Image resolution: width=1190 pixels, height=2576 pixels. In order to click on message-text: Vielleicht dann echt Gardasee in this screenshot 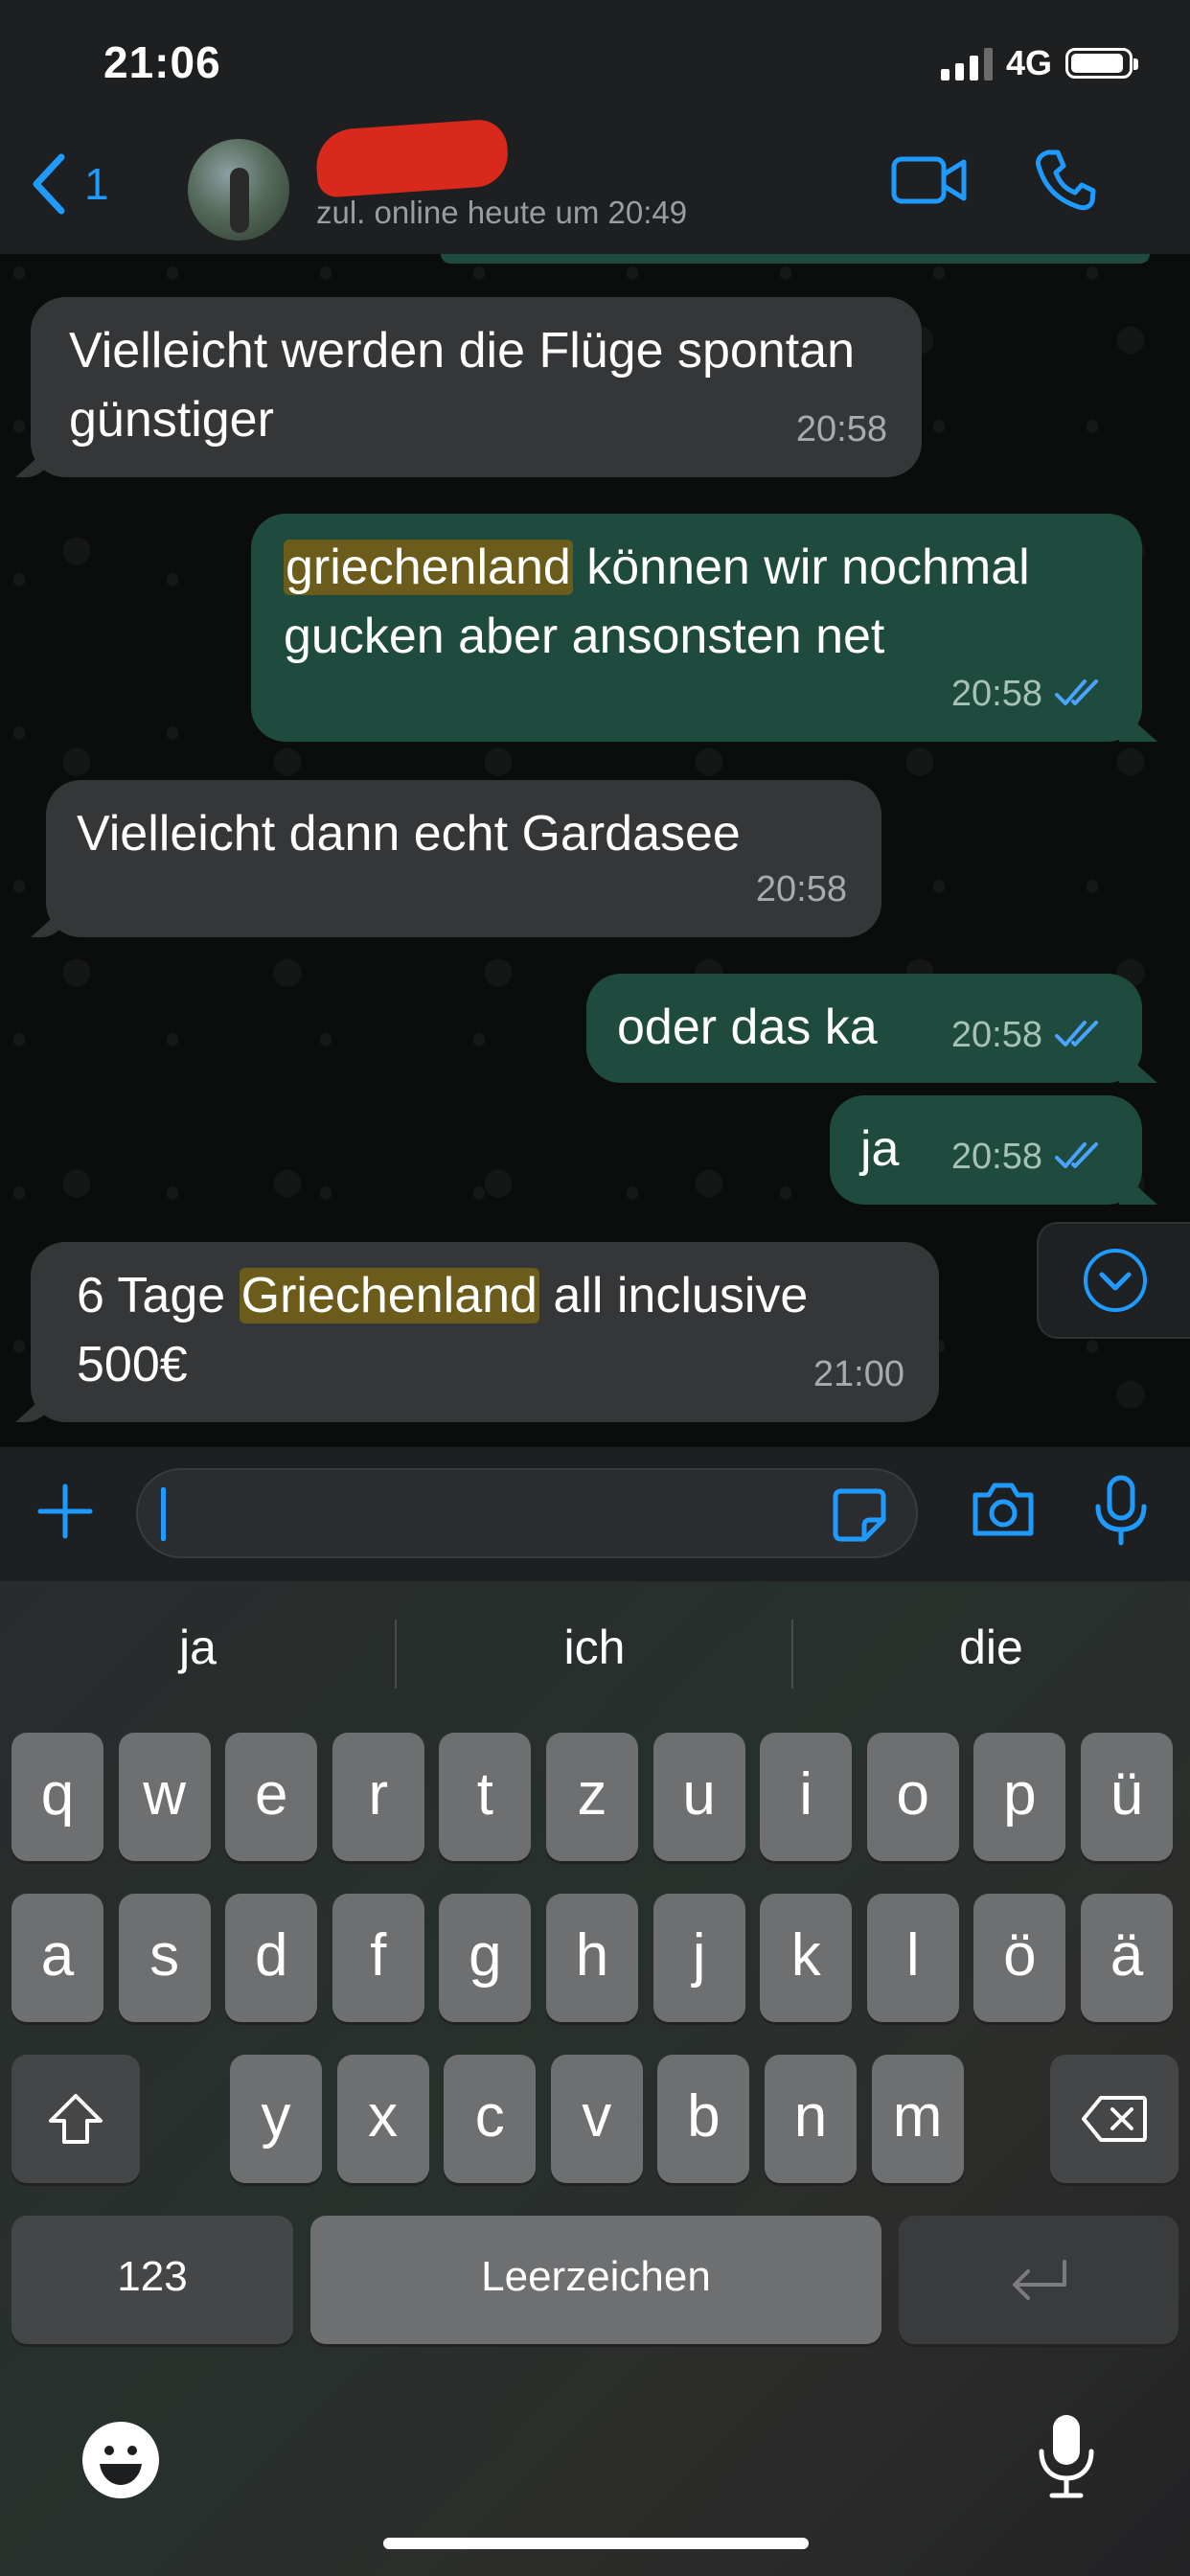, I will do `click(409, 834)`.